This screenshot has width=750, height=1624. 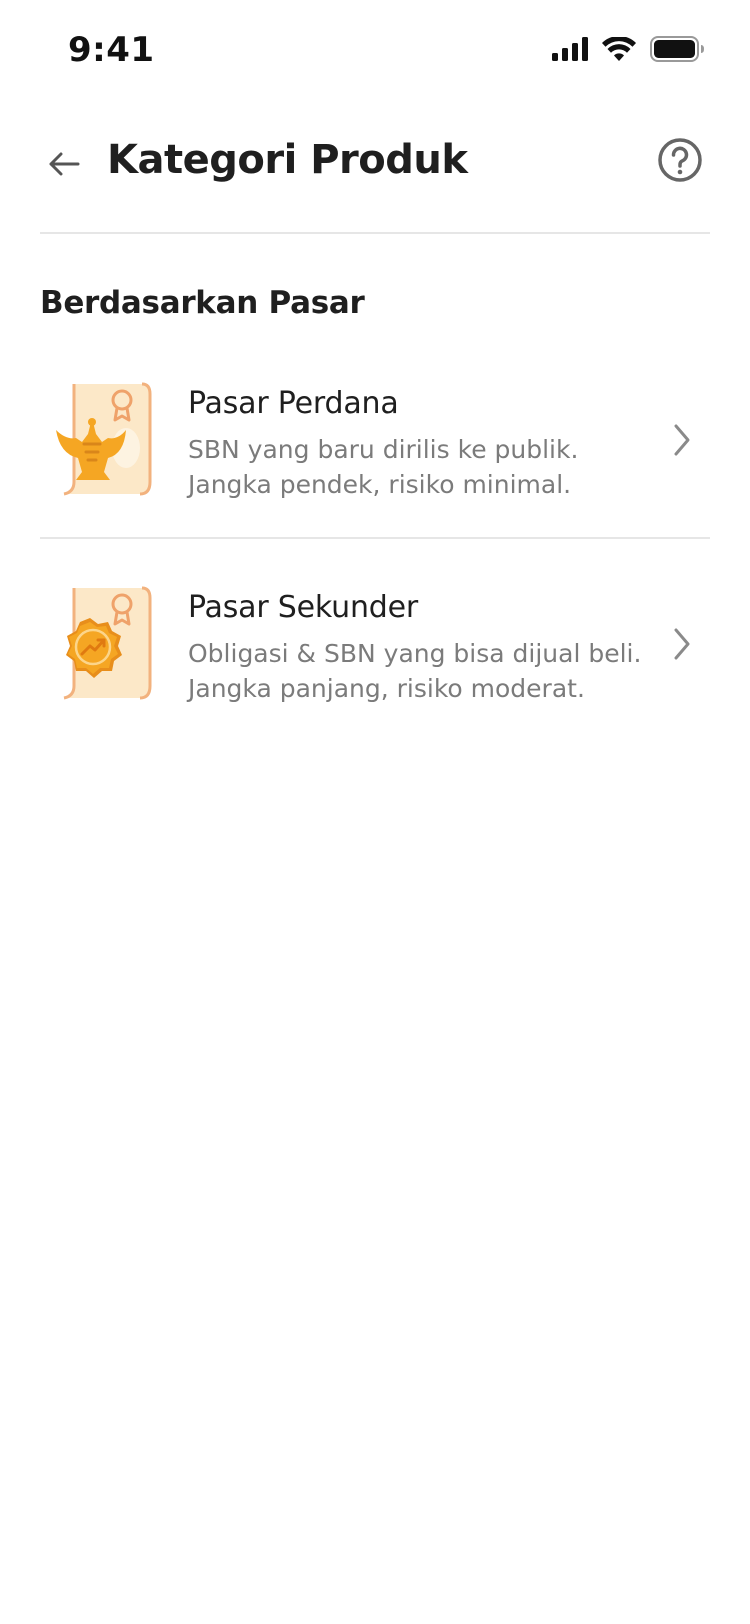 I want to click on list-divider, so click(x=375, y=538).